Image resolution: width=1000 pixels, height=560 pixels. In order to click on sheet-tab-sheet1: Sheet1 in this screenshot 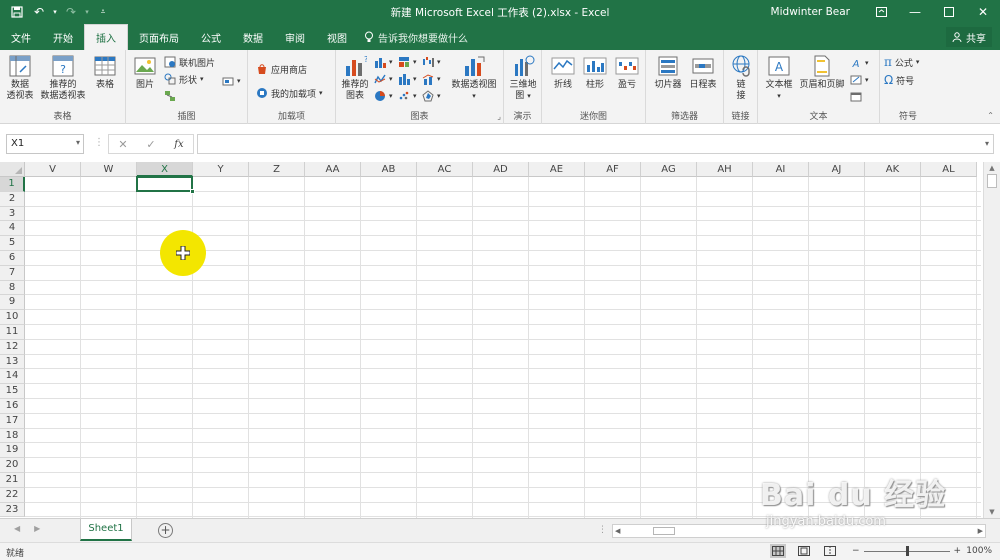, I will do `click(106, 530)`.